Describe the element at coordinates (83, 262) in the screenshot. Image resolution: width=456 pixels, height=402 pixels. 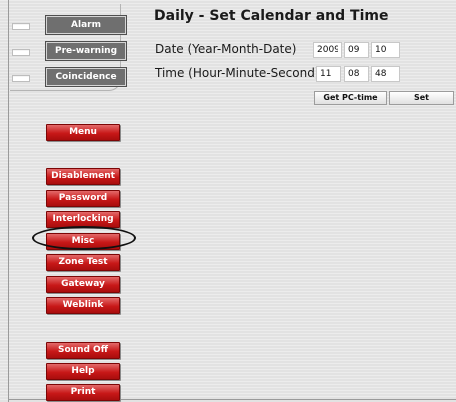
I see `zone-test-button: Zone Test` at that location.